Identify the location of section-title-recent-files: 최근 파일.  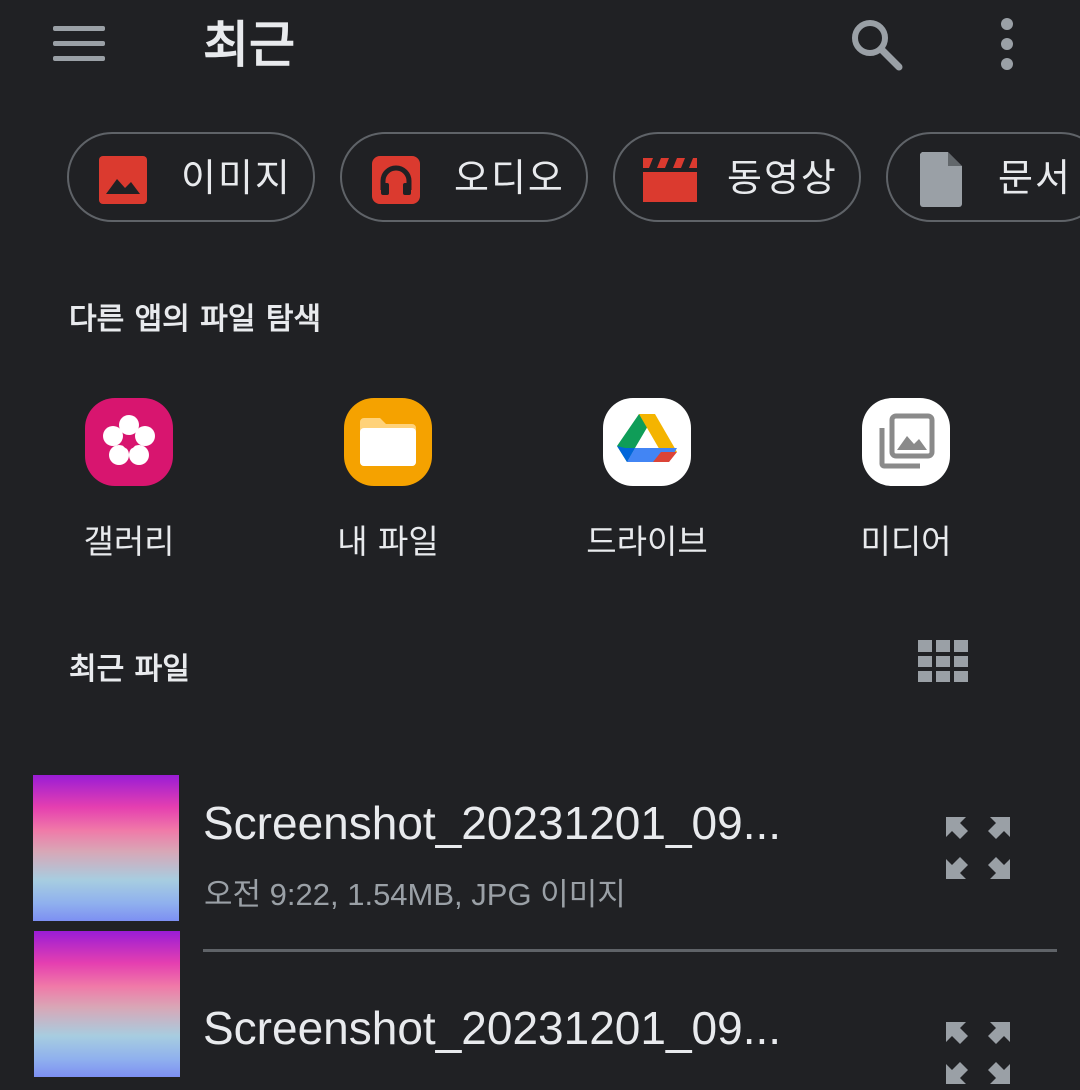
(129, 669).